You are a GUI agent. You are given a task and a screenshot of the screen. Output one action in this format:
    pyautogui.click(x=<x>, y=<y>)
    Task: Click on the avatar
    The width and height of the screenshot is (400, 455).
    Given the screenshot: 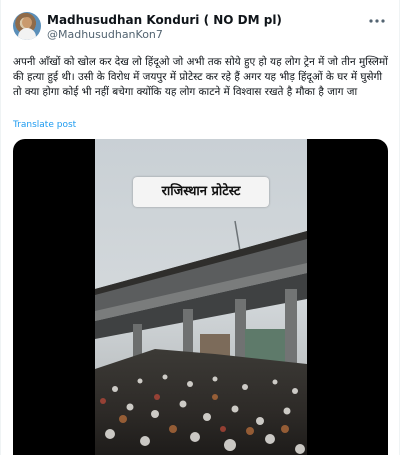 What is the action you would take?
    pyautogui.click(x=27, y=26)
    